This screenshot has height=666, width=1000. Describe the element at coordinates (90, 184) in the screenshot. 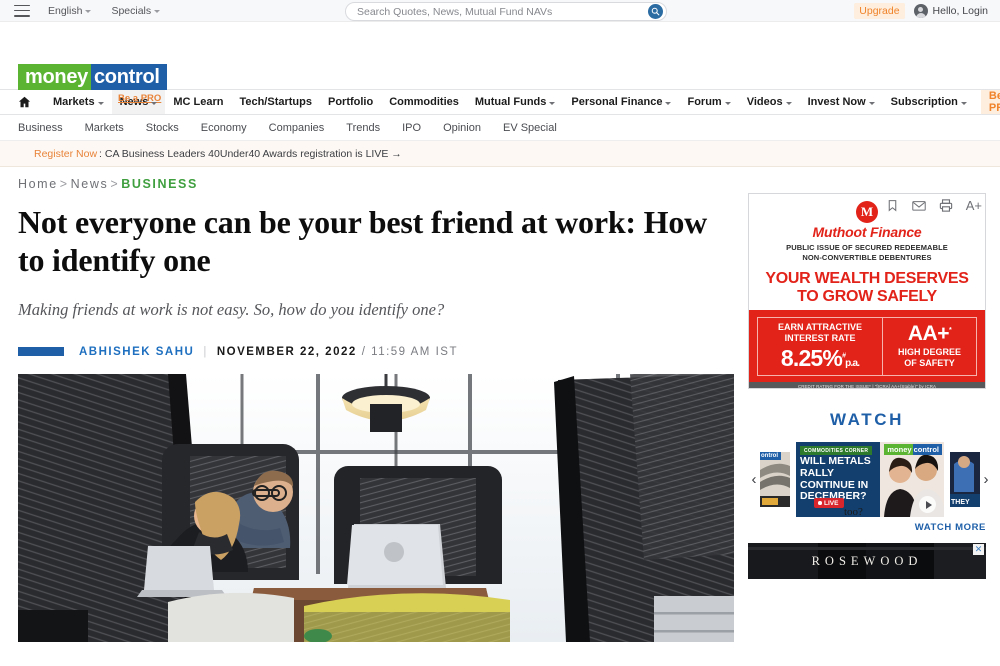

I see `breadcrumb-news: News` at that location.